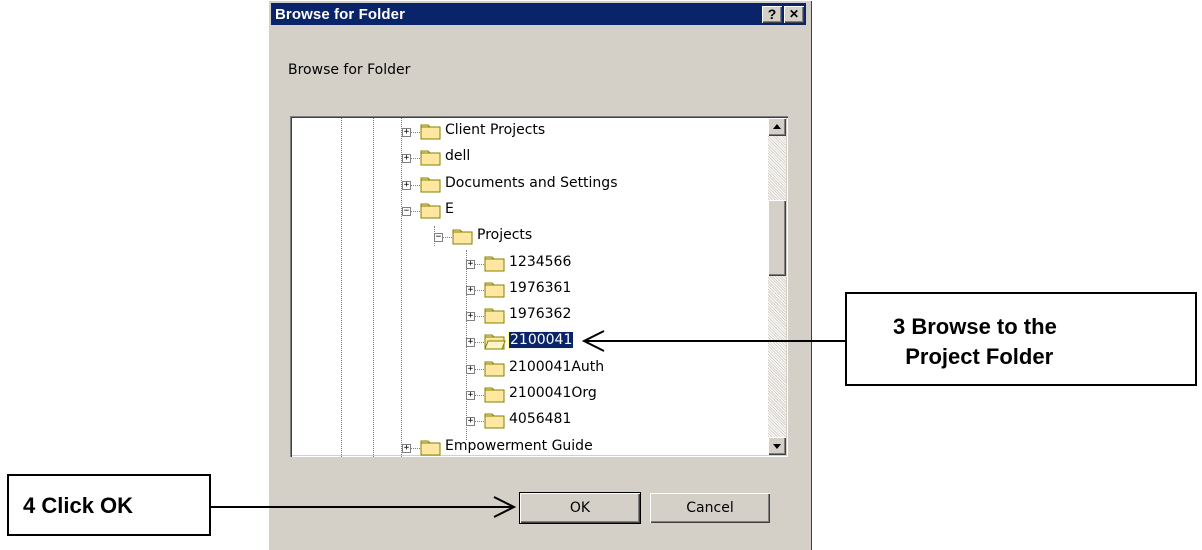 This screenshot has height=550, width=1202. What do you see at coordinates (340, 14) in the screenshot?
I see `dialog-title: Browse for Folder` at bounding box center [340, 14].